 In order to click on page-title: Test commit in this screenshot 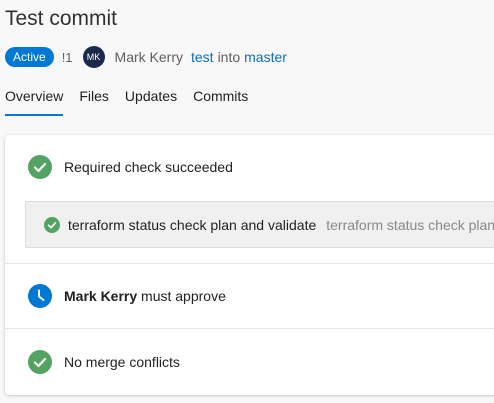, I will do `click(61, 18)`.